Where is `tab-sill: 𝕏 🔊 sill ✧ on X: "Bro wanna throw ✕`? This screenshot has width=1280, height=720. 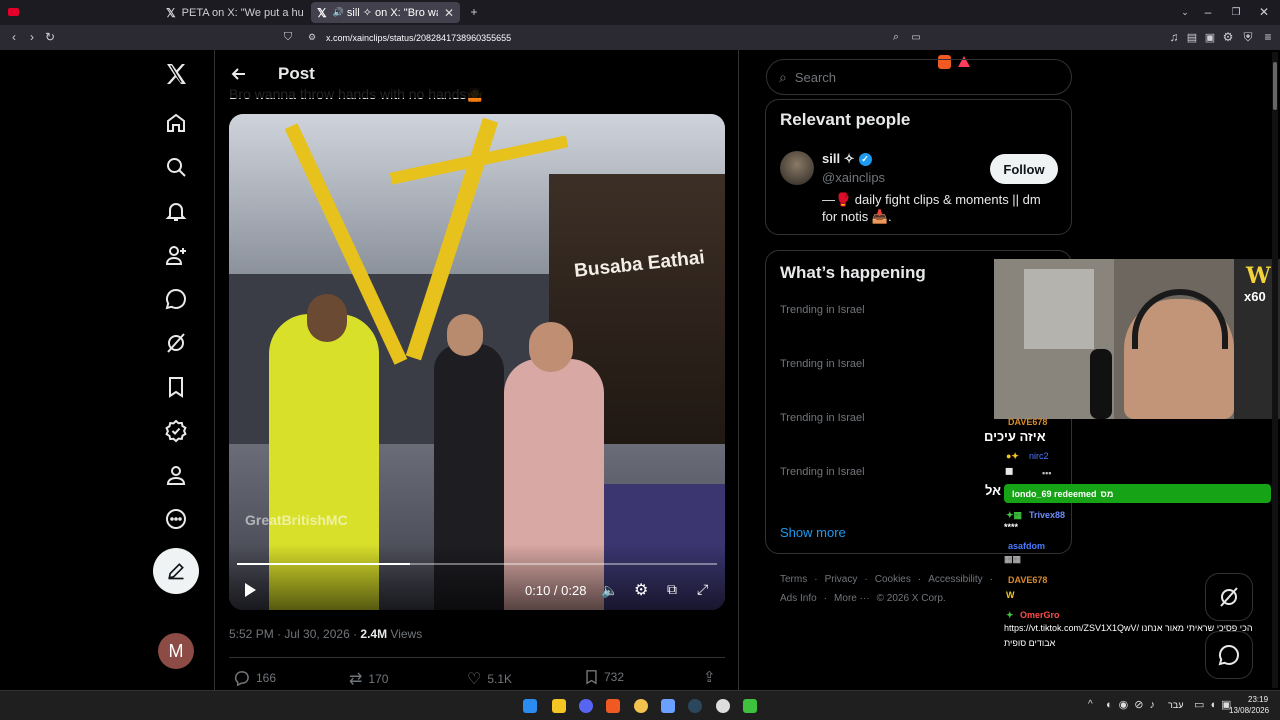
tab-sill: 𝕏 🔊 sill ✧ on X: "Bro wanna throw ✕ is located at coordinates (385, 12).